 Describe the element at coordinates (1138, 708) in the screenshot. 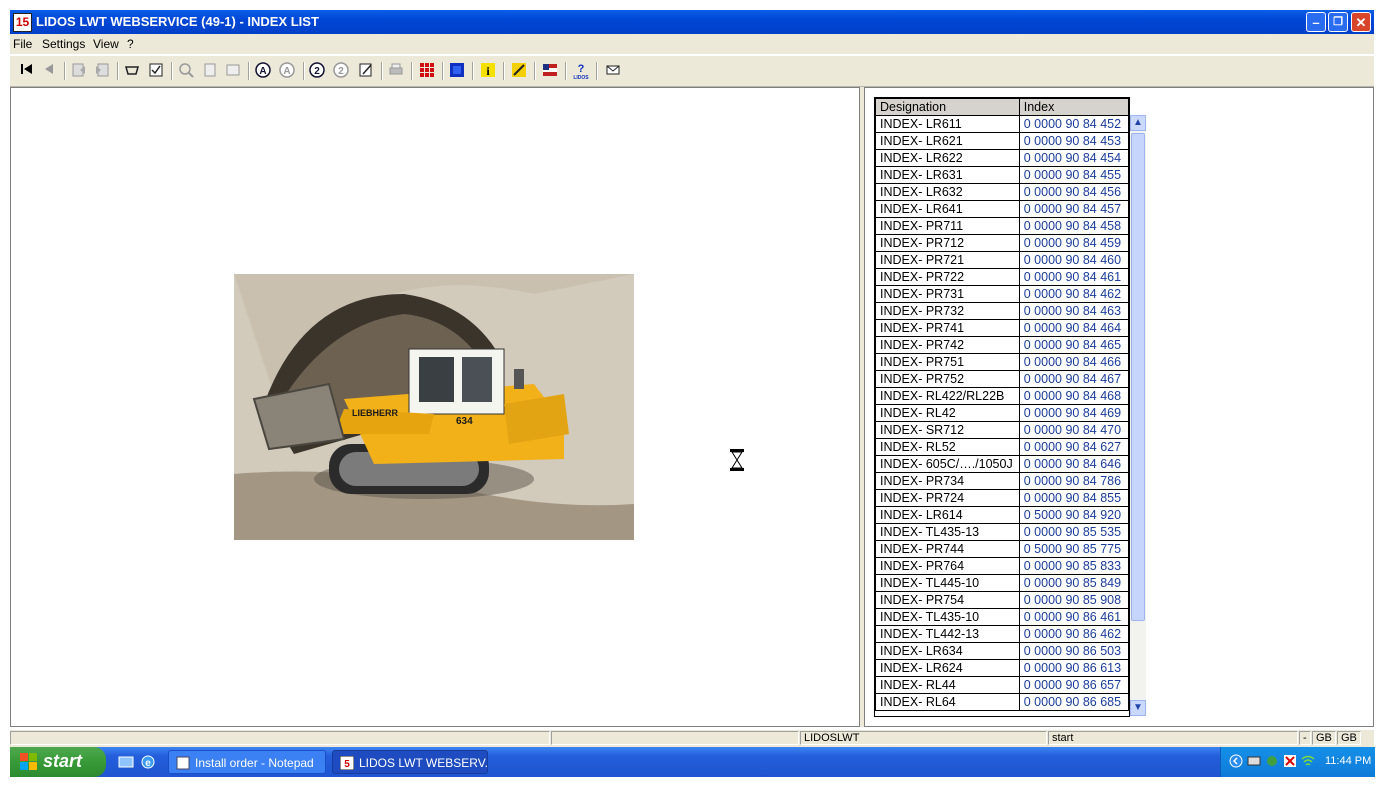

I see `scroll-down-icon: ▼` at that location.